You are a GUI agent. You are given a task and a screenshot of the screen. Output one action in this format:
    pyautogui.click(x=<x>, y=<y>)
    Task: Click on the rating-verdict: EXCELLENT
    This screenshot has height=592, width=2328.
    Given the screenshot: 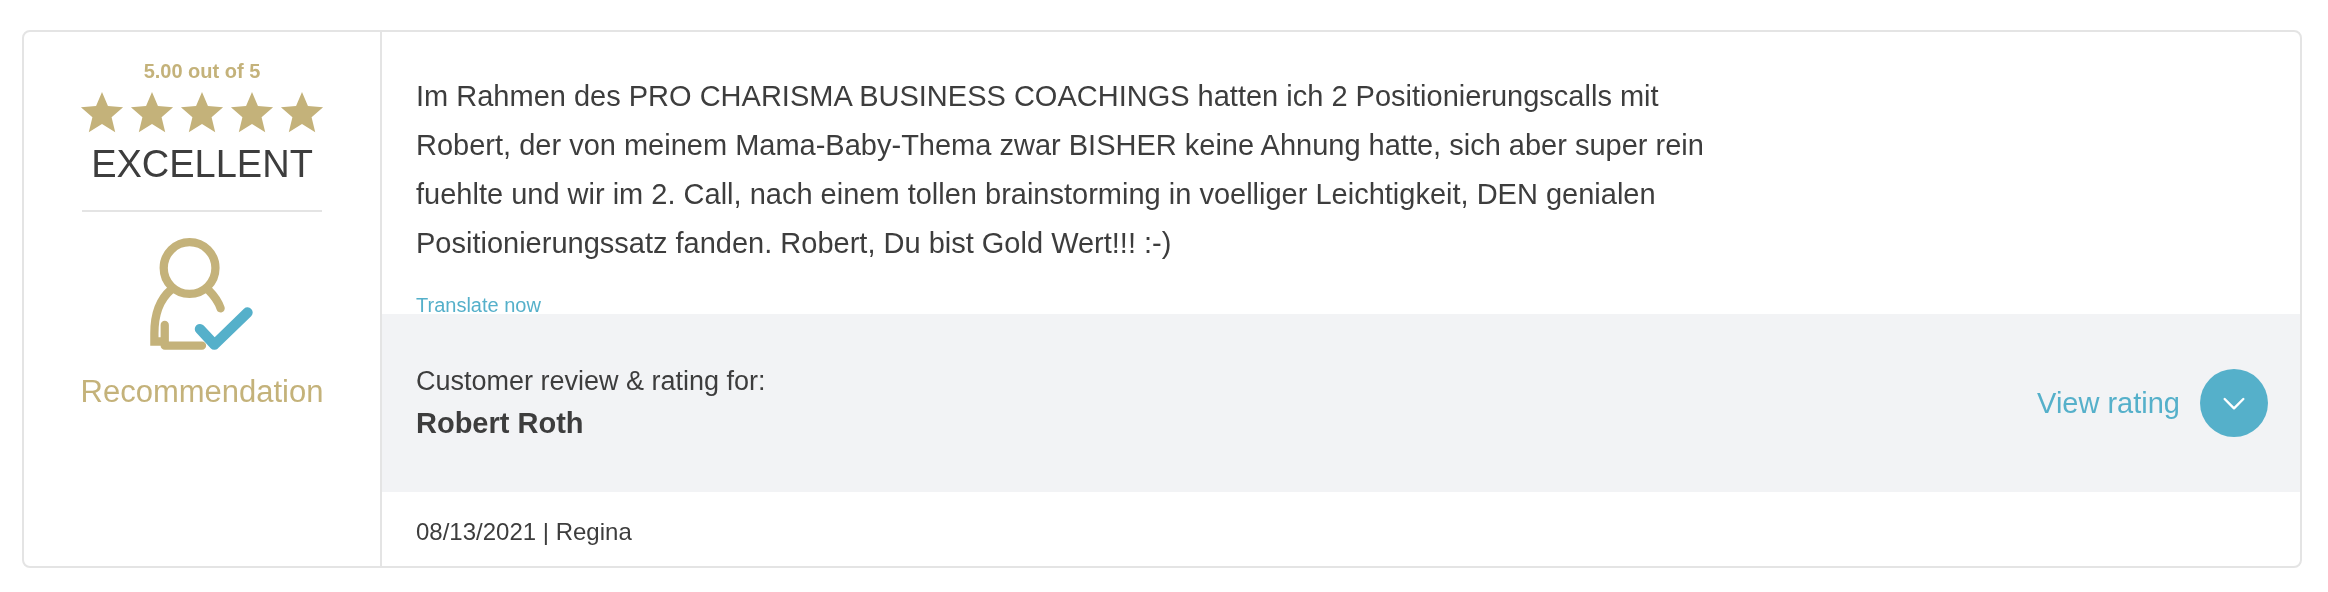 What is the action you would take?
    pyautogui.click(x=202, y=164)
    